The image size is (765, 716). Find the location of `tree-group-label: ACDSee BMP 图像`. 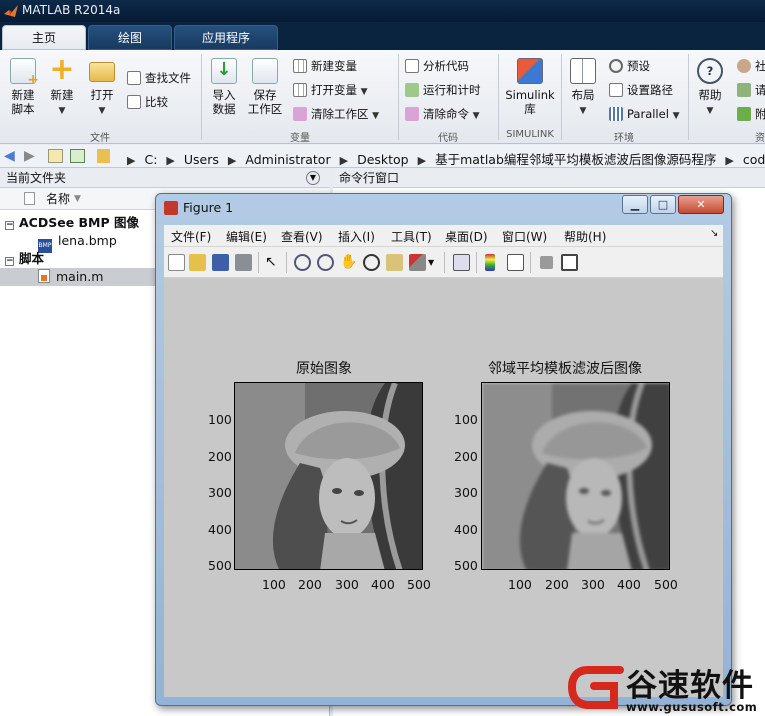

tree-group-label: ACDSee BMP 图像 is located at coordinates (79, 222).